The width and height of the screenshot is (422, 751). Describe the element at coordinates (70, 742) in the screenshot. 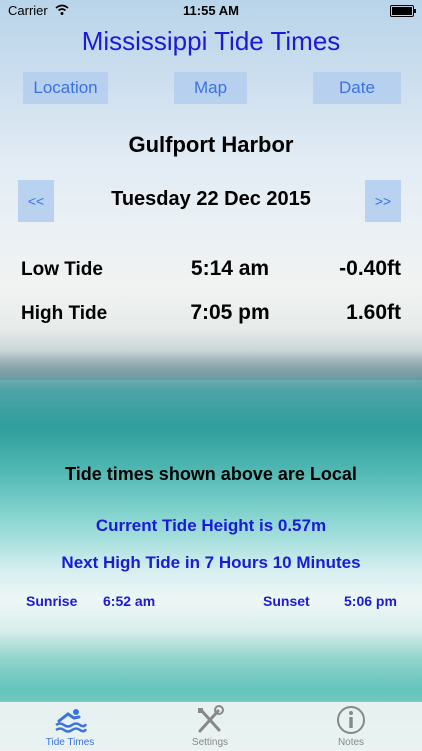

I see `tab-label: Tide Times` at that location.